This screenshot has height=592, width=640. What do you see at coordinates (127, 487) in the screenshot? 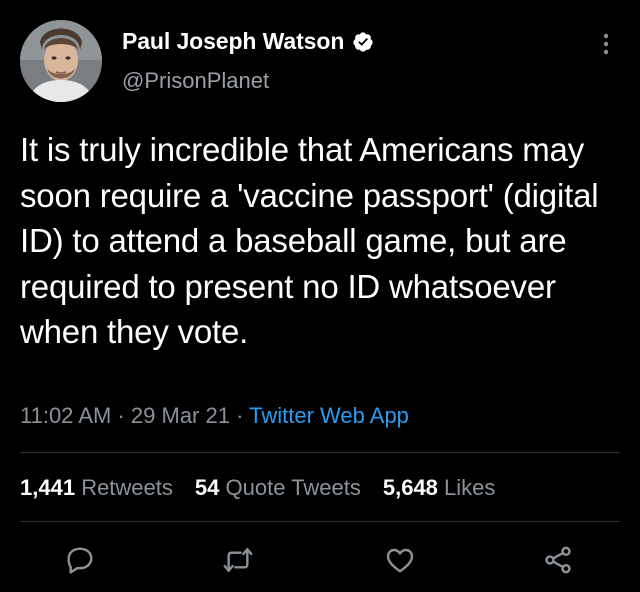
I see `retweets-label: Retweets` at bounding box center [127, 487].